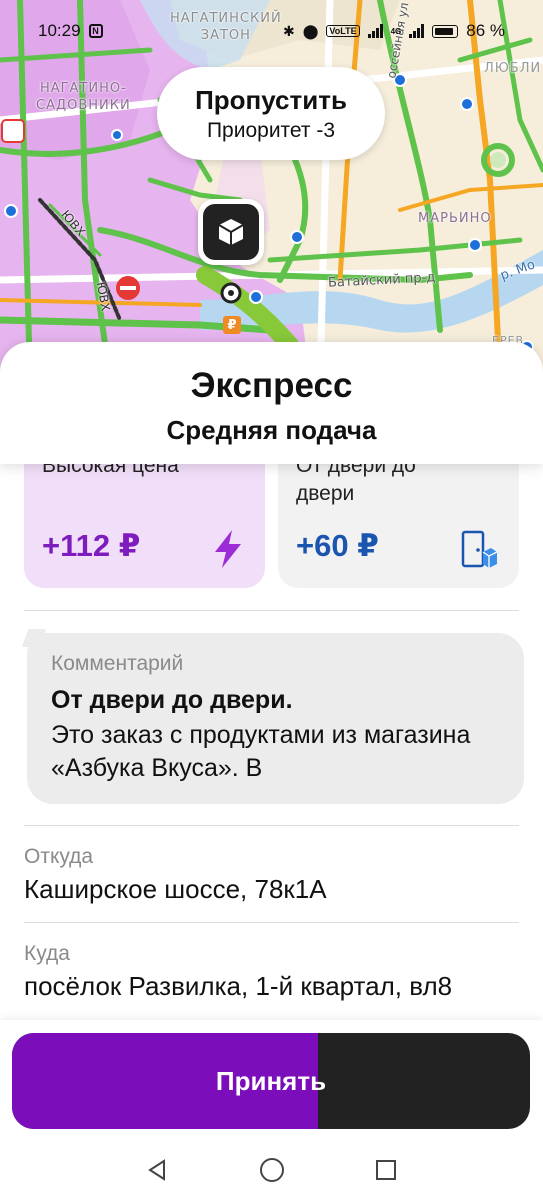 Image resolution: width=543 pixels, height=1200 pixels. I want to click on accept-button-label: Принять, so click(271, 1080).